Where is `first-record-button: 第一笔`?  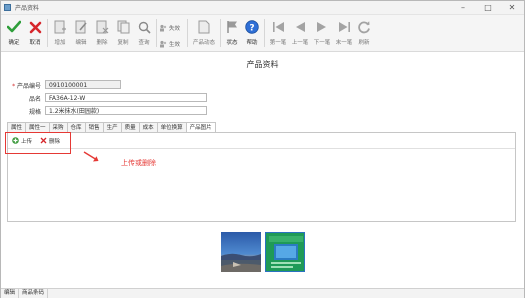
first-record-button: 第一笔 is located at coordinates (278, 33).